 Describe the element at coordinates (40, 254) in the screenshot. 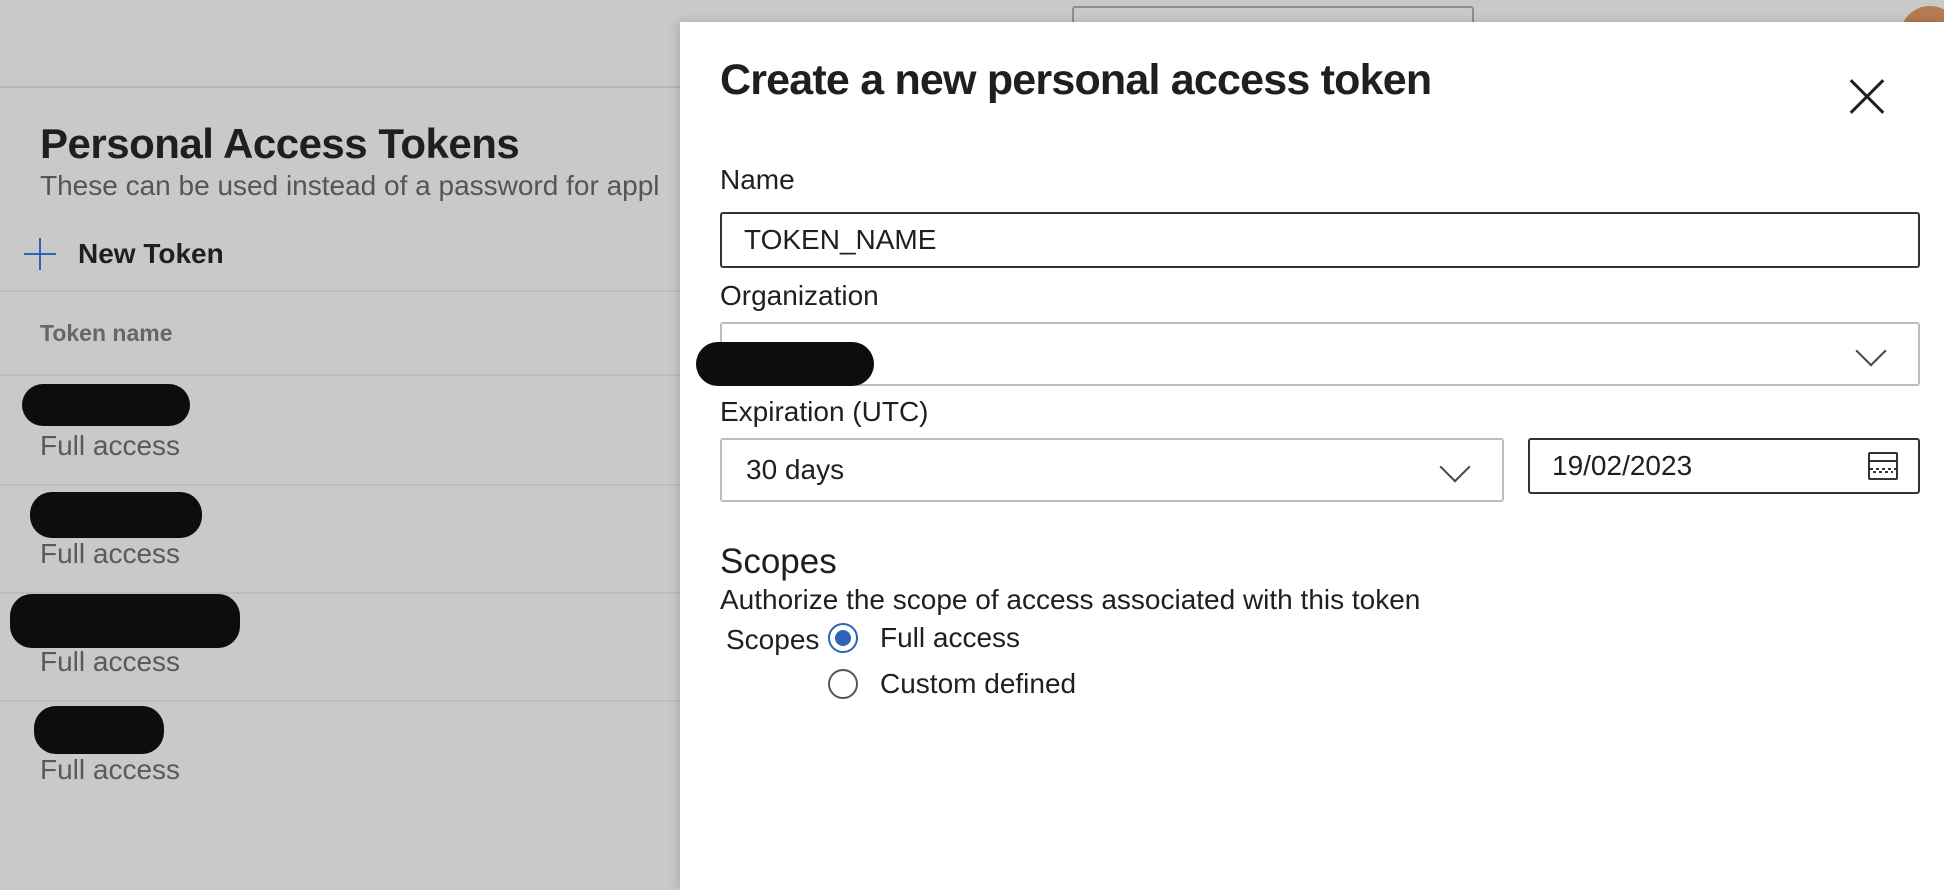

I see `plus-icon` at that location.